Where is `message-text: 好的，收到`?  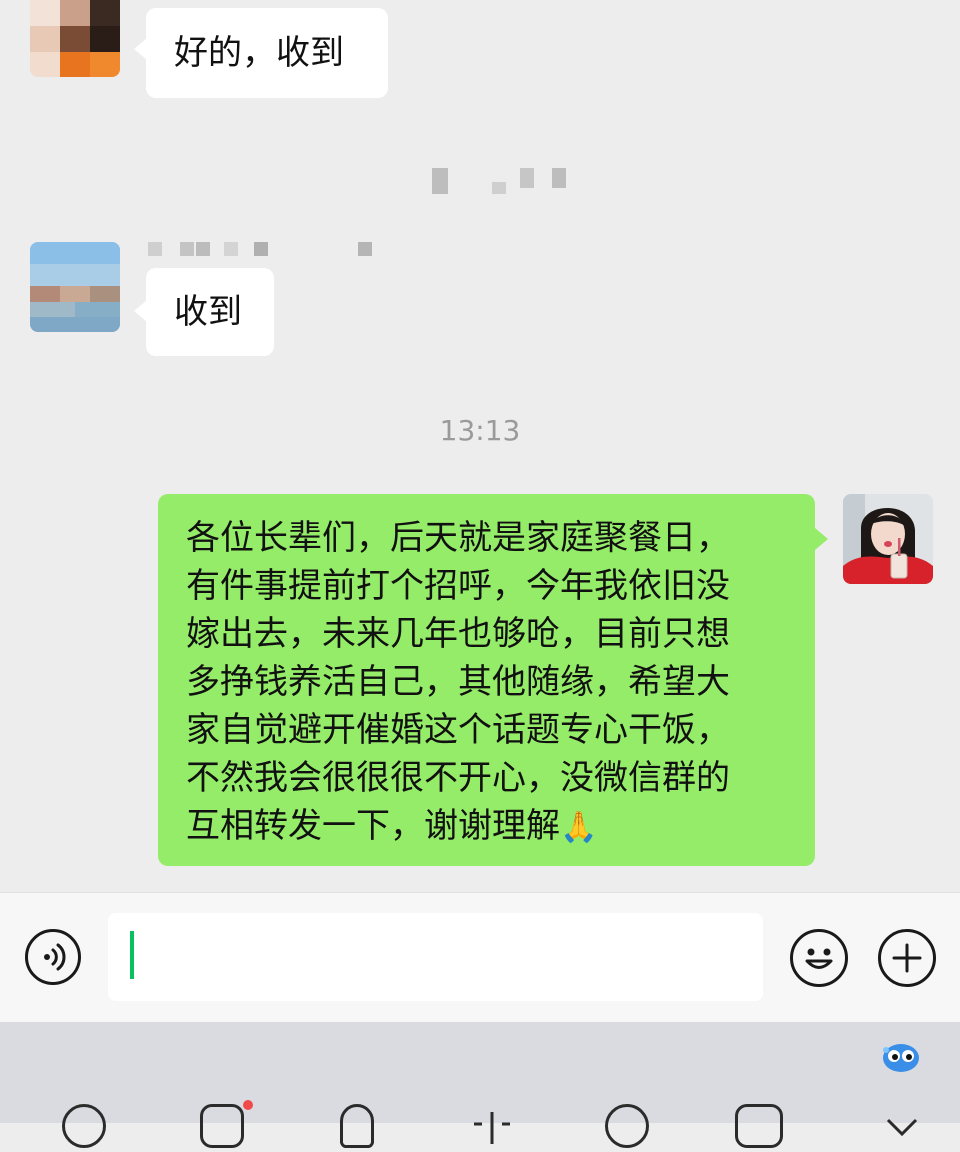
message-text: 好的，收到 is located at coordinates (259, 53).